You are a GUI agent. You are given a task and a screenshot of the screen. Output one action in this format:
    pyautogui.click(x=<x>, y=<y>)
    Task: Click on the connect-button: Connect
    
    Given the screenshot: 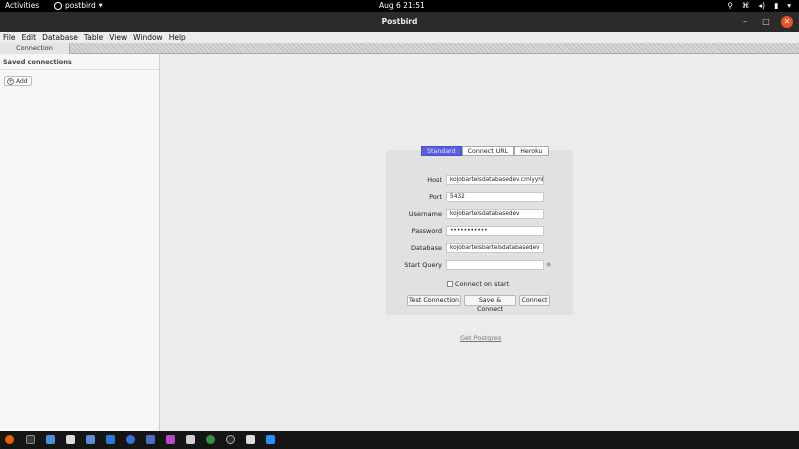 What is the action you would take?
    pyautogui.click(x=534, y=300)
    